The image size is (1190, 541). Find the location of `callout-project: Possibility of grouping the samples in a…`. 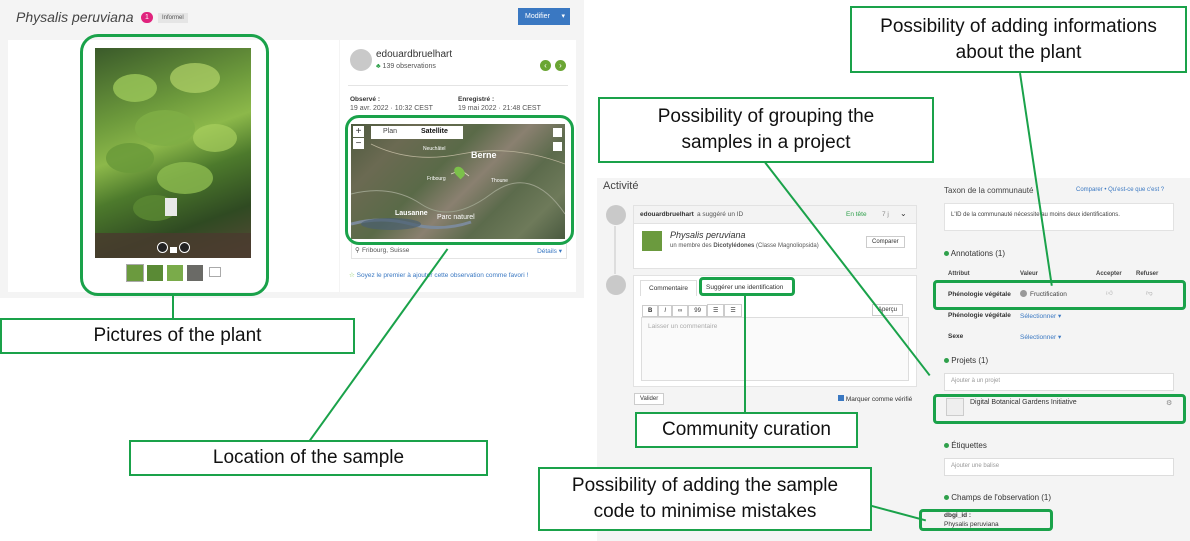

callout-project: Possibility of grouping the samples in a… is located at coordinates (766, 130).